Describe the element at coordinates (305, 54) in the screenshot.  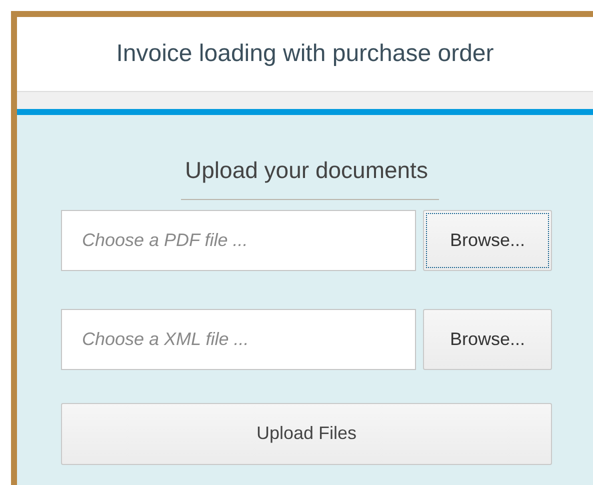
I see `page-title: Invoice loading with purchase order` at that location.